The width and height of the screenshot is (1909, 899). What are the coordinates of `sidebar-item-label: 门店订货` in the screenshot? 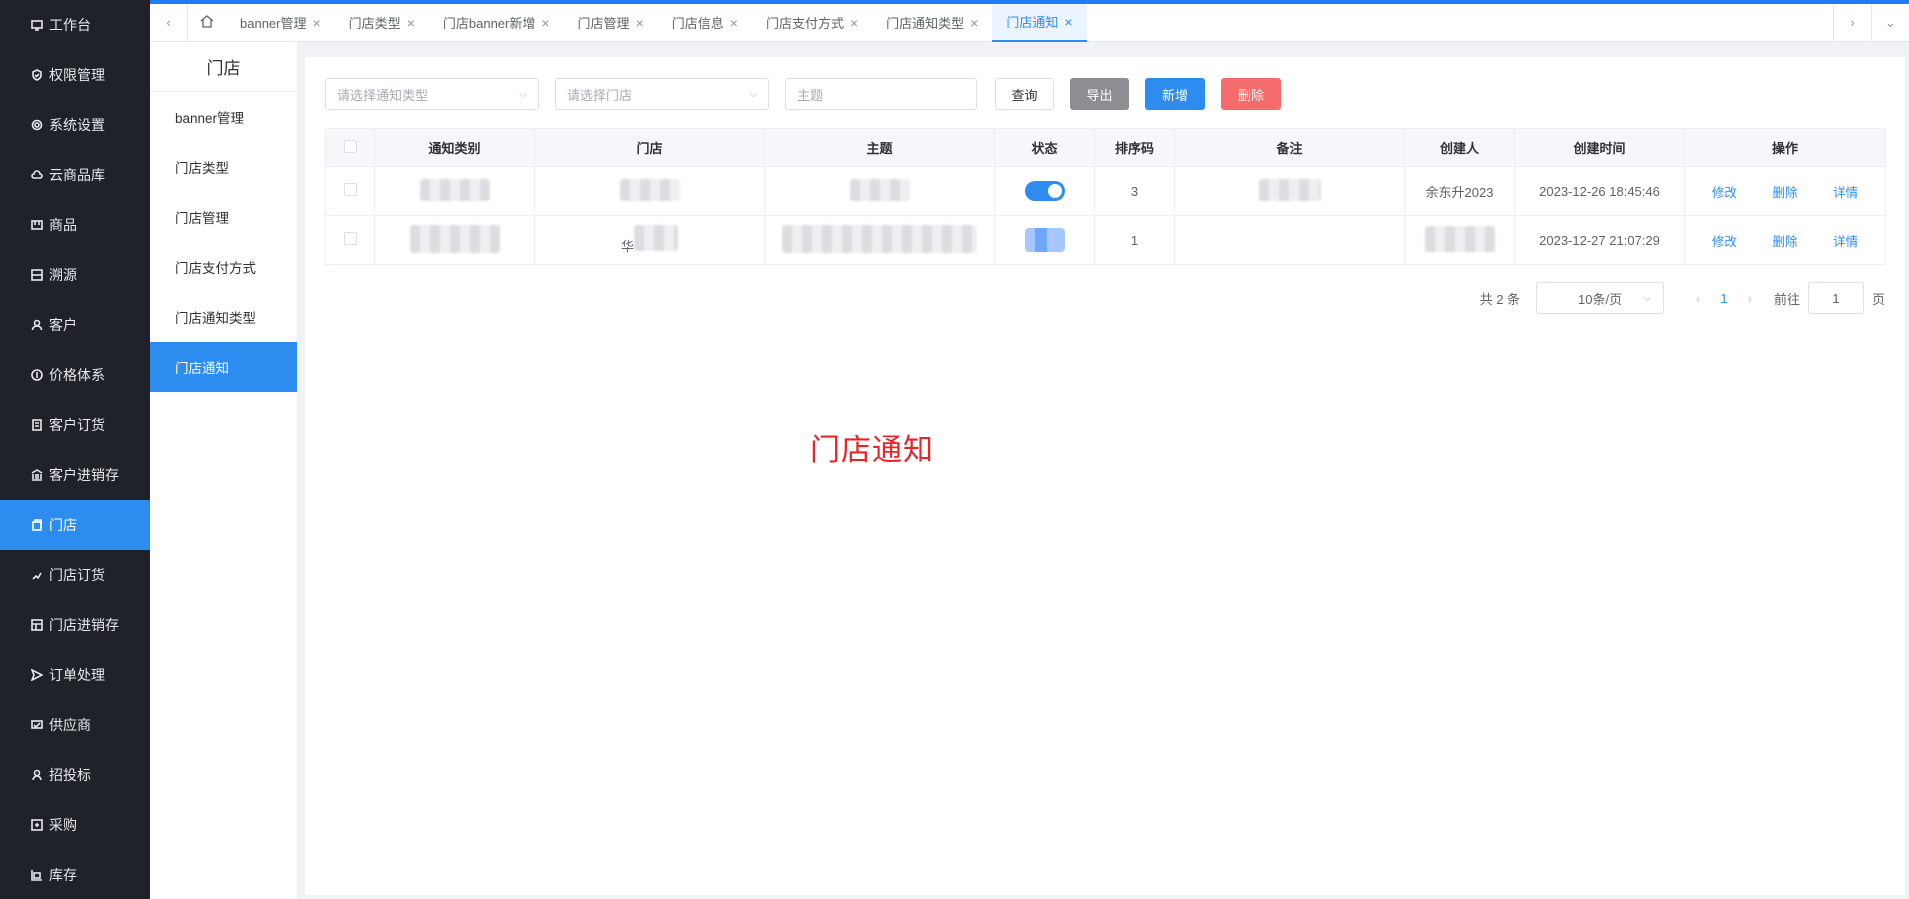 It's located at (77, 575).